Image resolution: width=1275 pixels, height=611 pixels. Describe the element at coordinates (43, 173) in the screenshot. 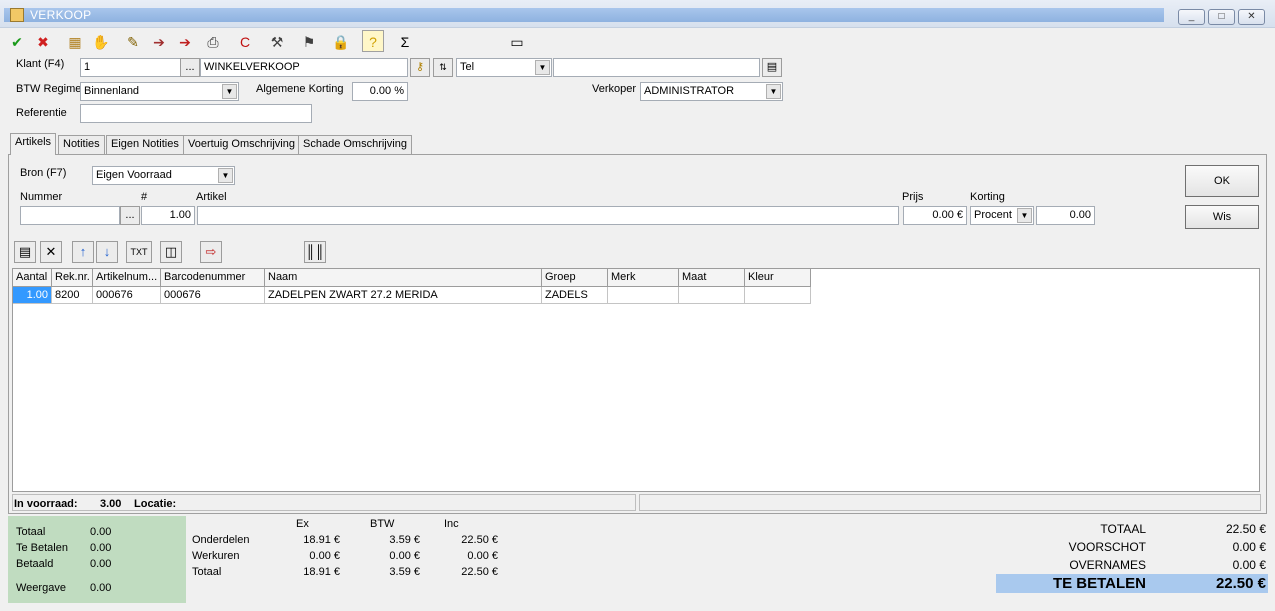

I see `bron-label: Bron (F7)` at that location.